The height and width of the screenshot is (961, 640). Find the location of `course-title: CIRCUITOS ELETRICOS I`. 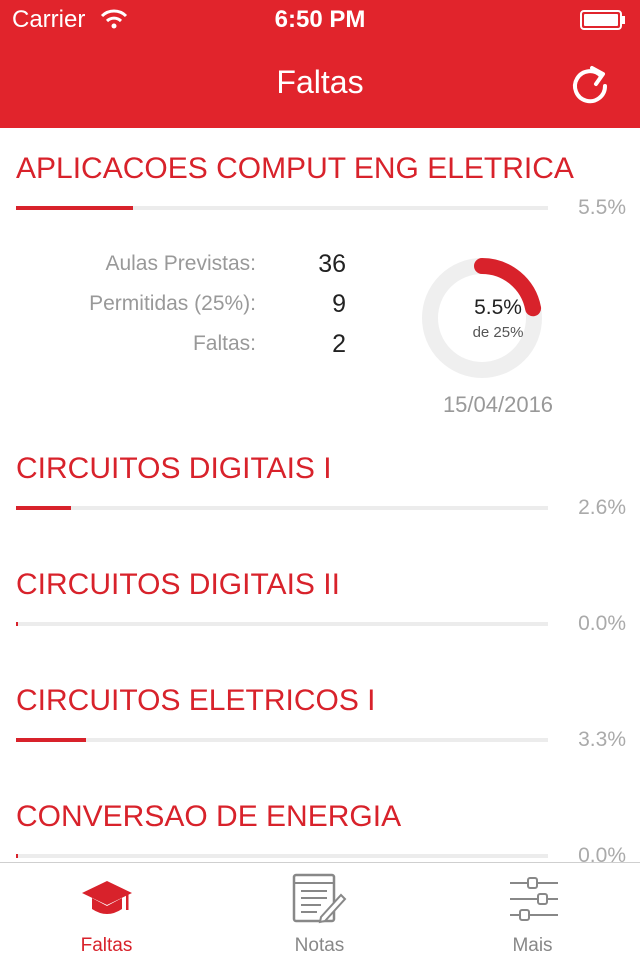

course-title: CIRCUITOS ELETRICOS I is located at coordinates (196, 700).